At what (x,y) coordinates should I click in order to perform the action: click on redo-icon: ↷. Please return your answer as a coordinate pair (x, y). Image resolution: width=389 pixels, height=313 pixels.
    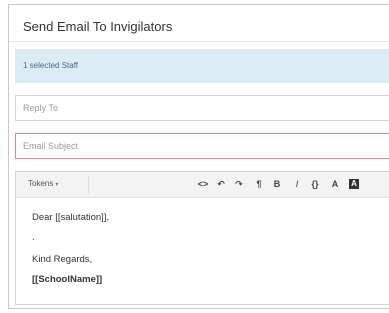
    Looking at the image, I should click on (239, 184).